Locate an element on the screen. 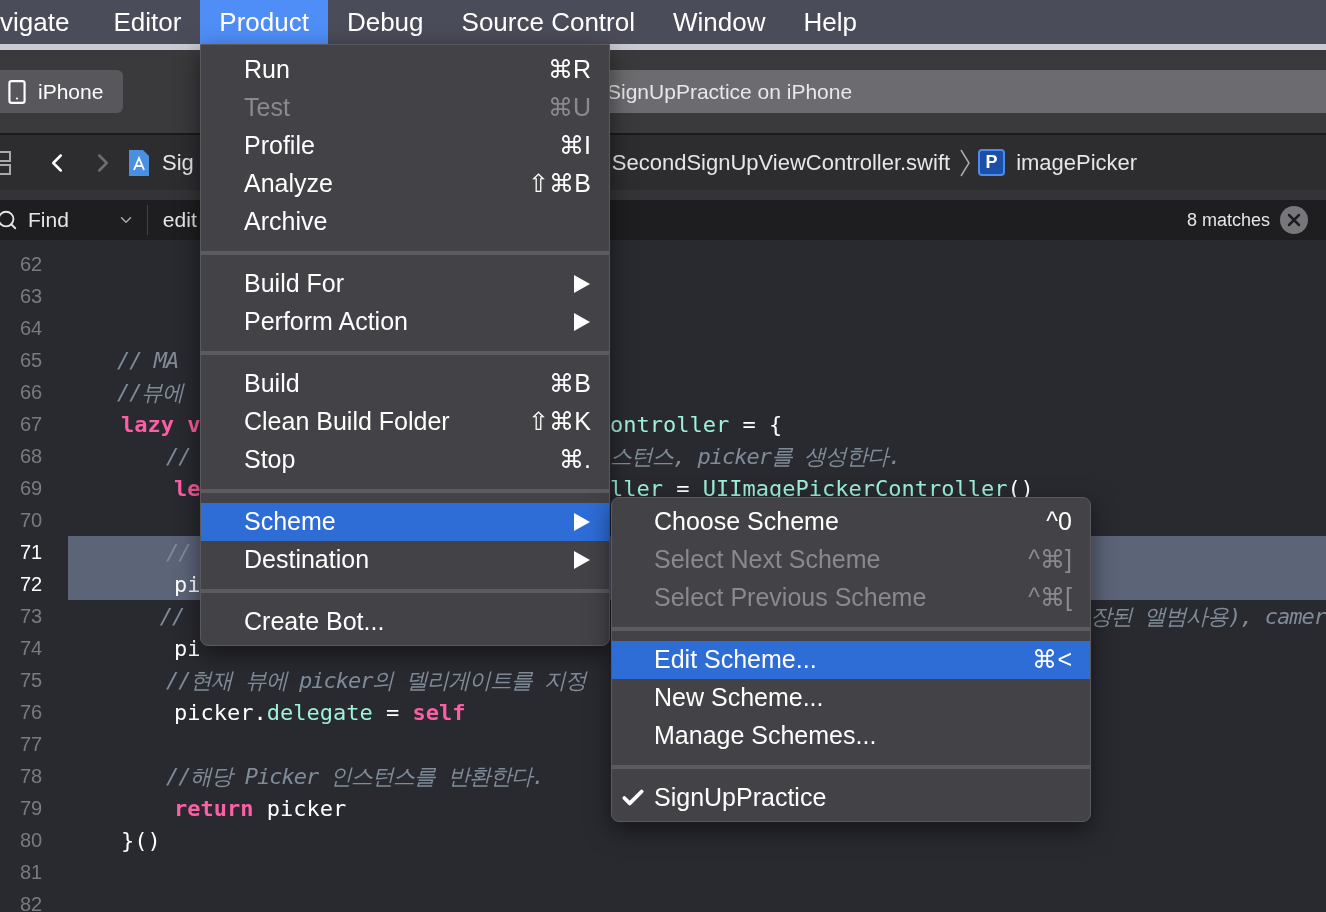 The width and height of the screenshot is (1326, 912). line-number: 77 is located at coordinates (31, 744).